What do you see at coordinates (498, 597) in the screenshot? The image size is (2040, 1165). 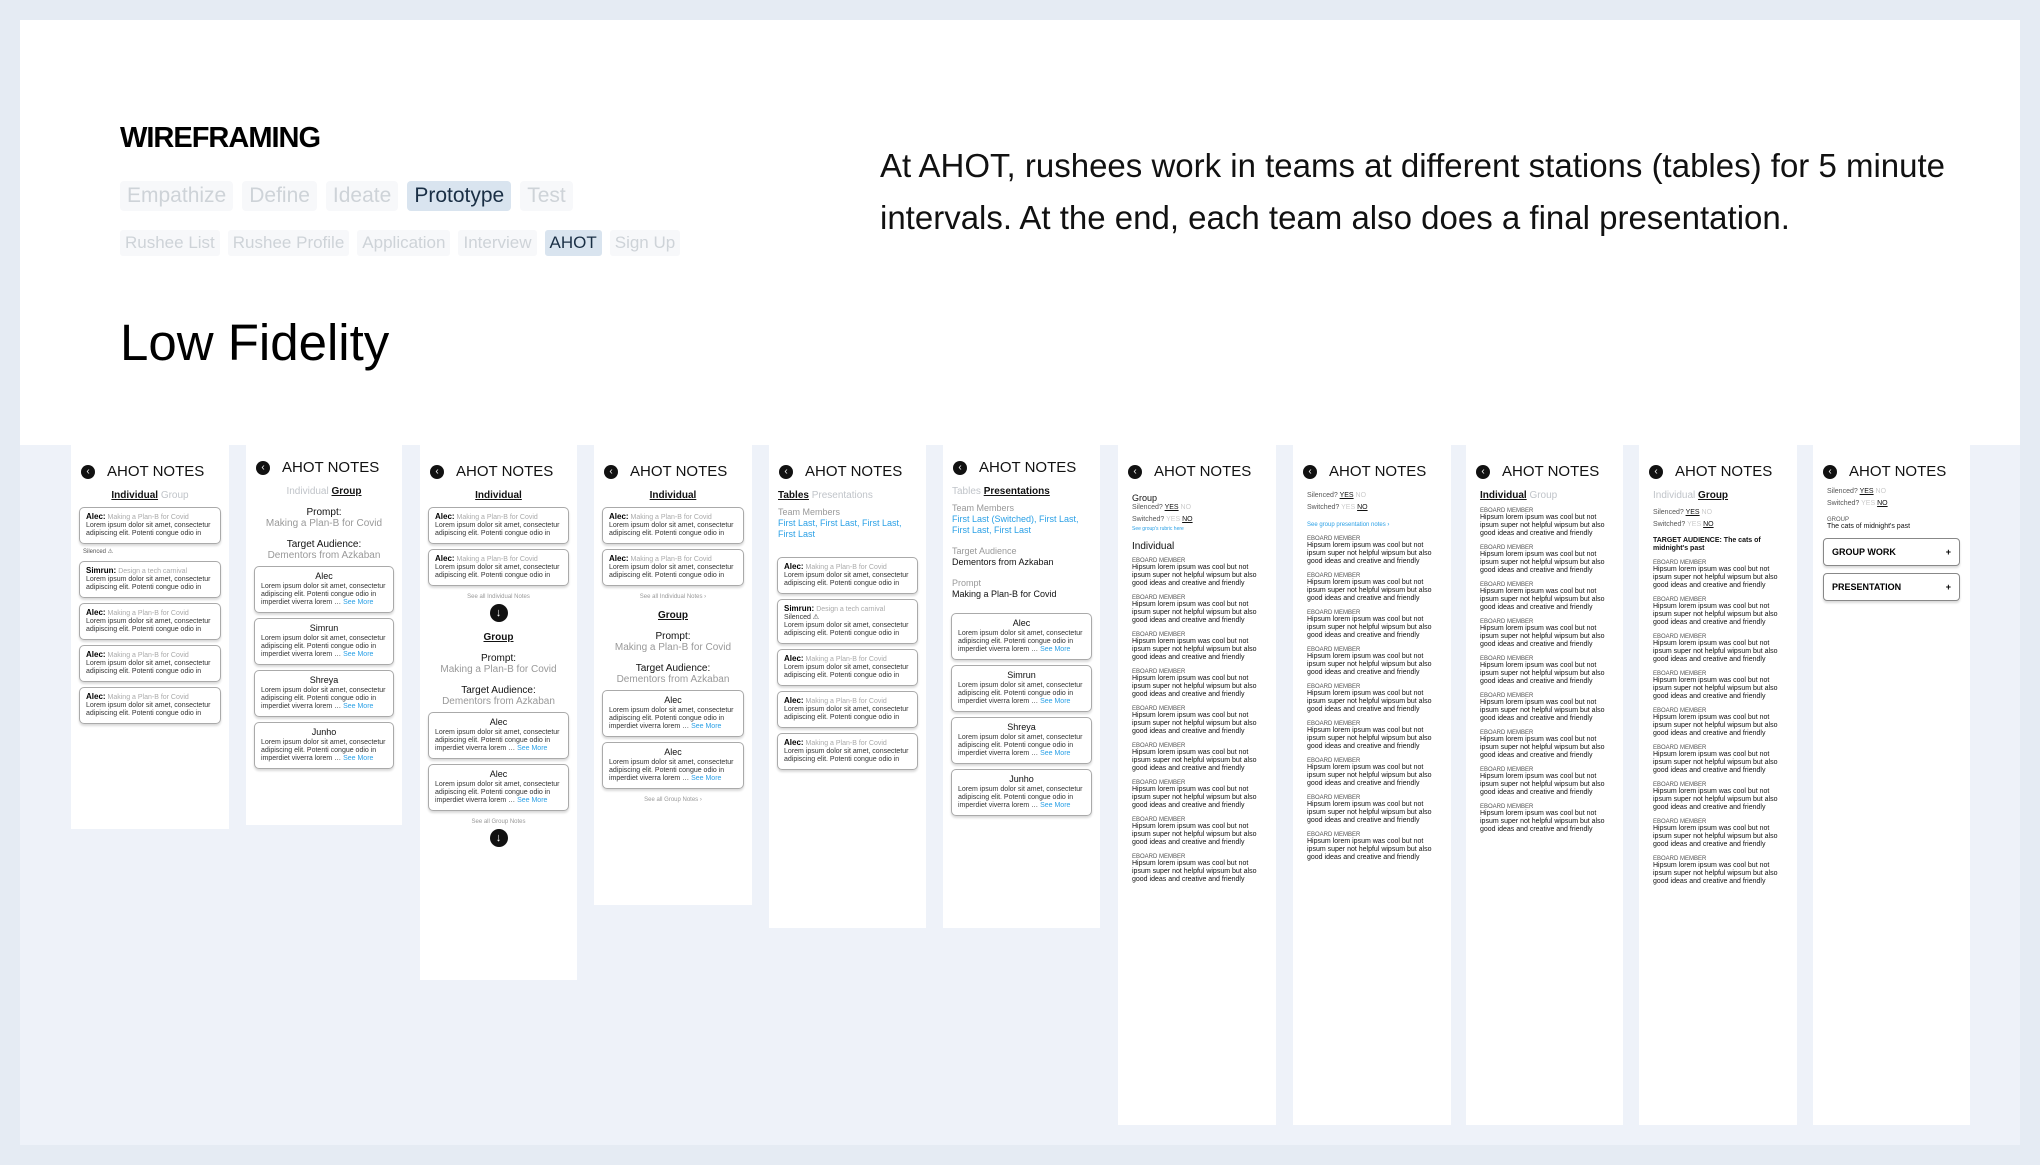 I see `see-individual-link: See all Individual Notes` at bounding box center [498, 597].